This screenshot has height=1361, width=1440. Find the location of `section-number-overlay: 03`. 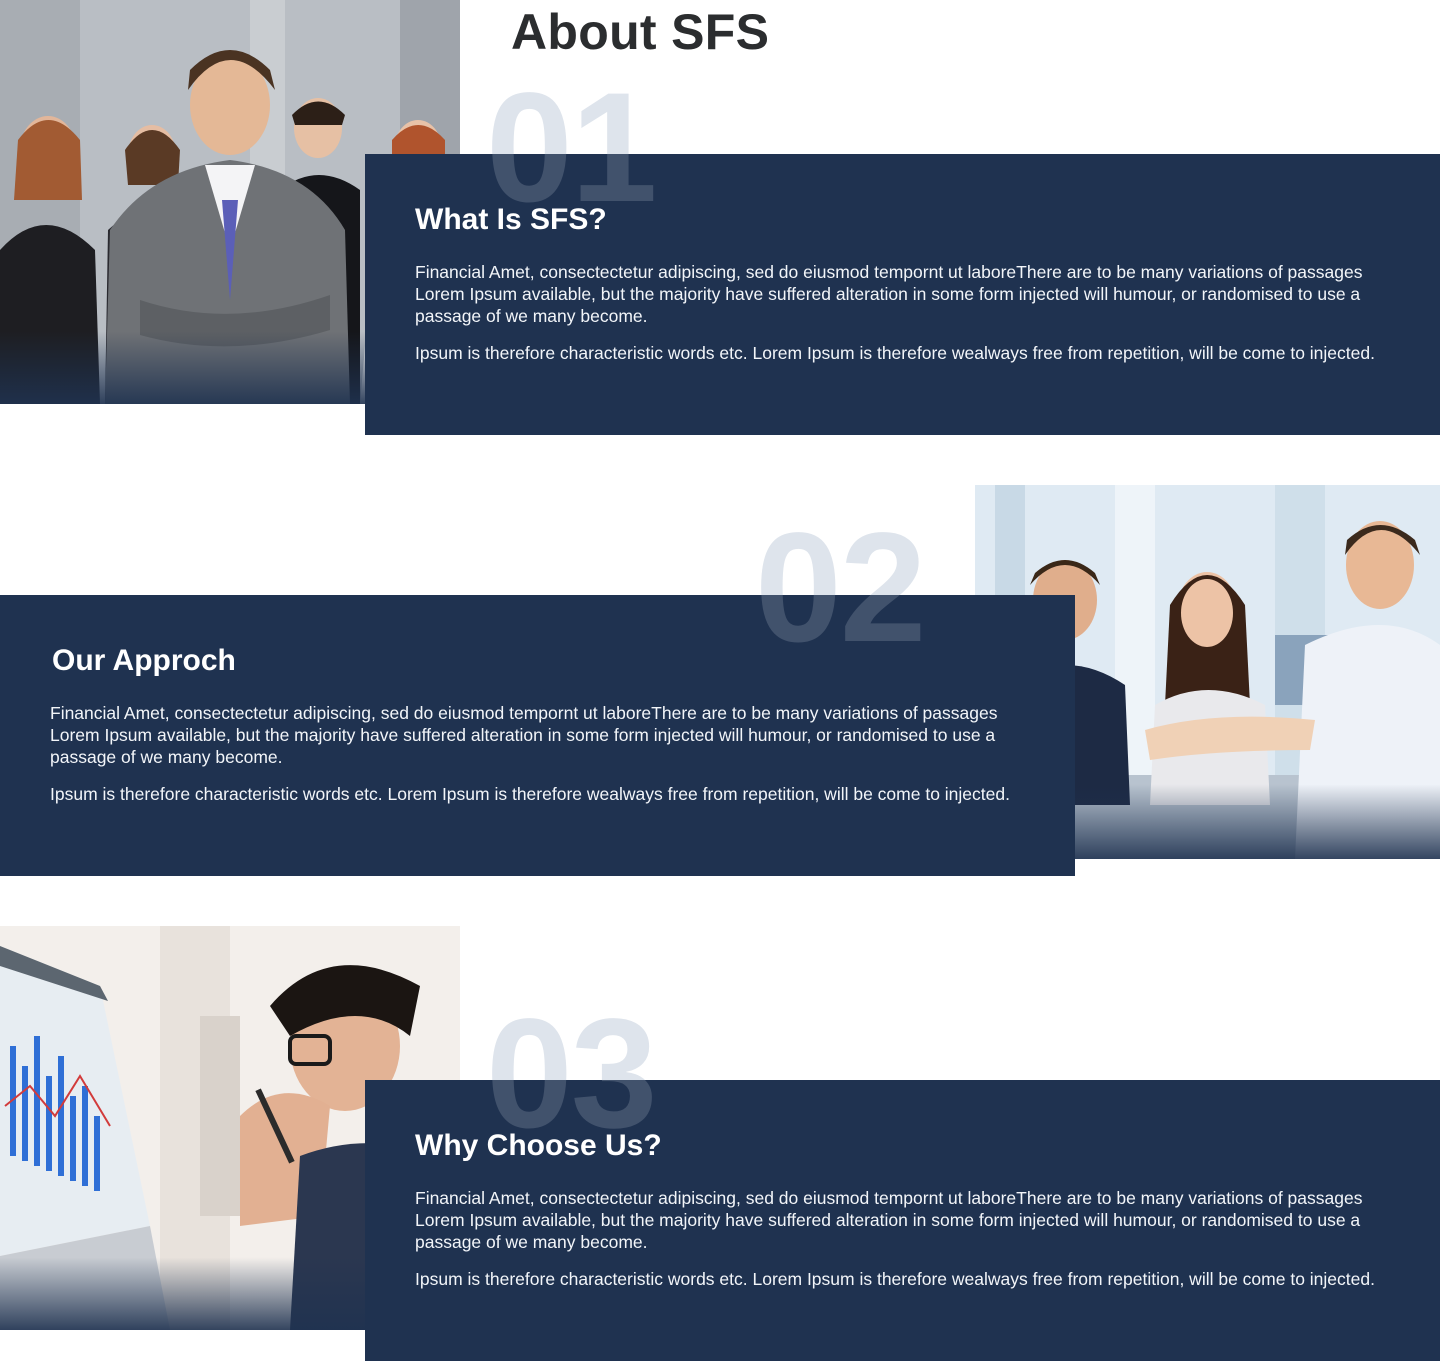

section-number-overlay: 03 is located at coordinates (572, 1074).